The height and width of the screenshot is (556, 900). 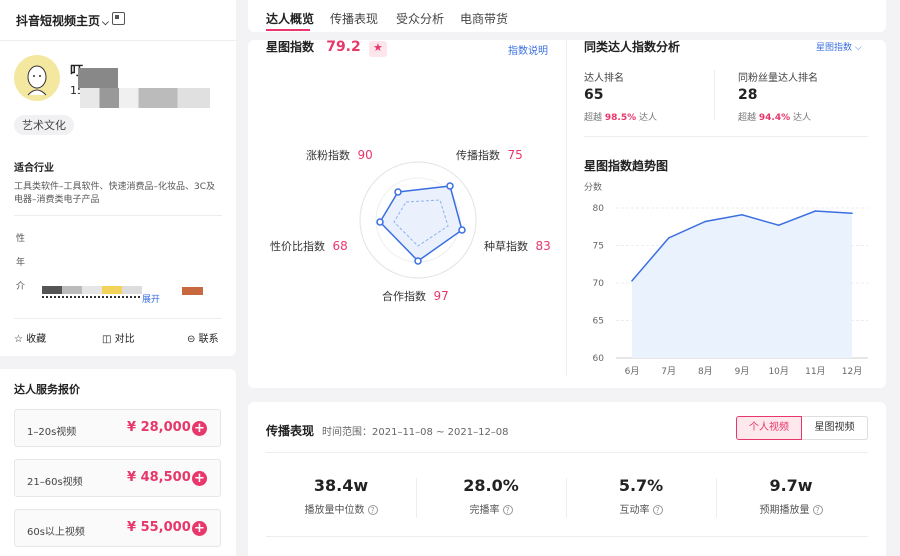 I want to click on chevron-down-icon: ⌵, so click(x=105, y=23).